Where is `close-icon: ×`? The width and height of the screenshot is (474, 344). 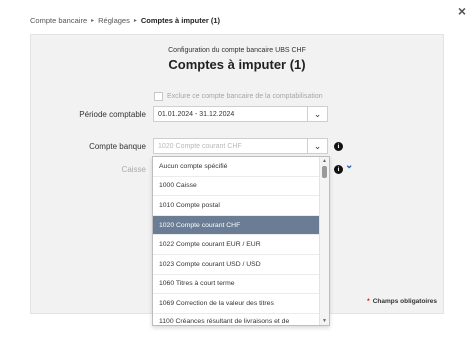 close-icon: × is located at coordinates (462, 11).